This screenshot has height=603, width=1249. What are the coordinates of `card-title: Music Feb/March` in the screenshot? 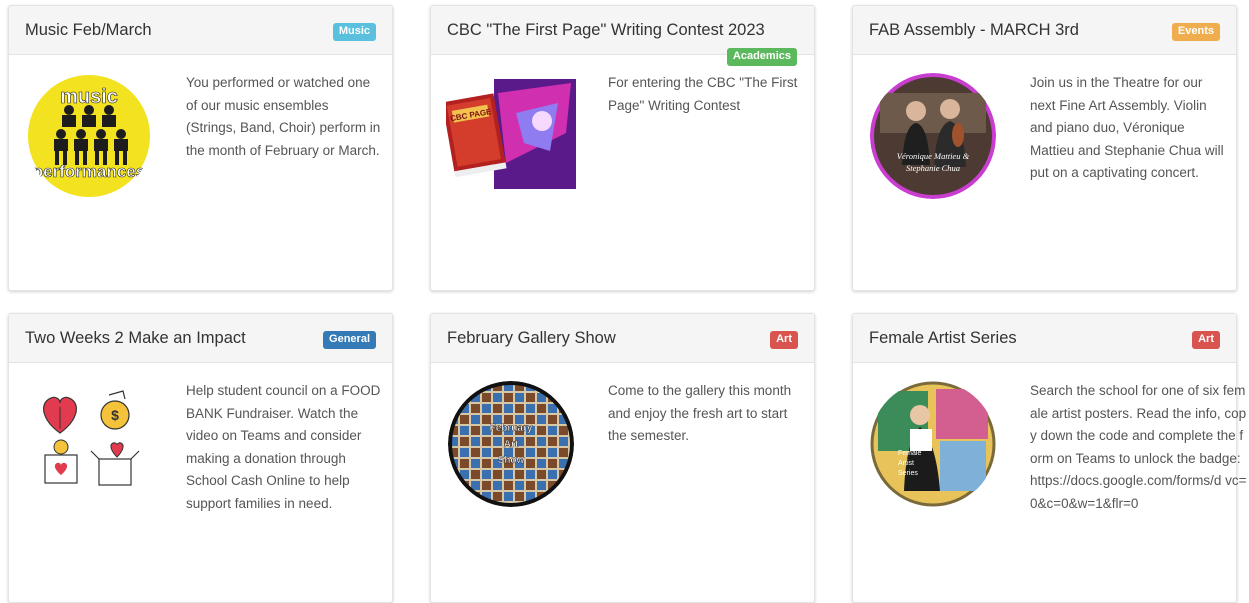 It's located at (88, 30).